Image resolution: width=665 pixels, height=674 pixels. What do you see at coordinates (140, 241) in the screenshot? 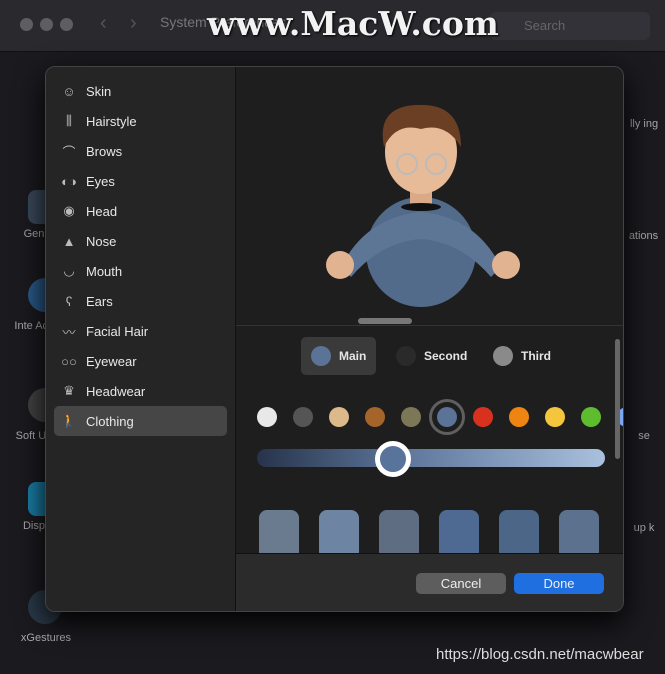
I see `sidebar-item-nose: ▲ Nose` at bounding box center [140, 241].